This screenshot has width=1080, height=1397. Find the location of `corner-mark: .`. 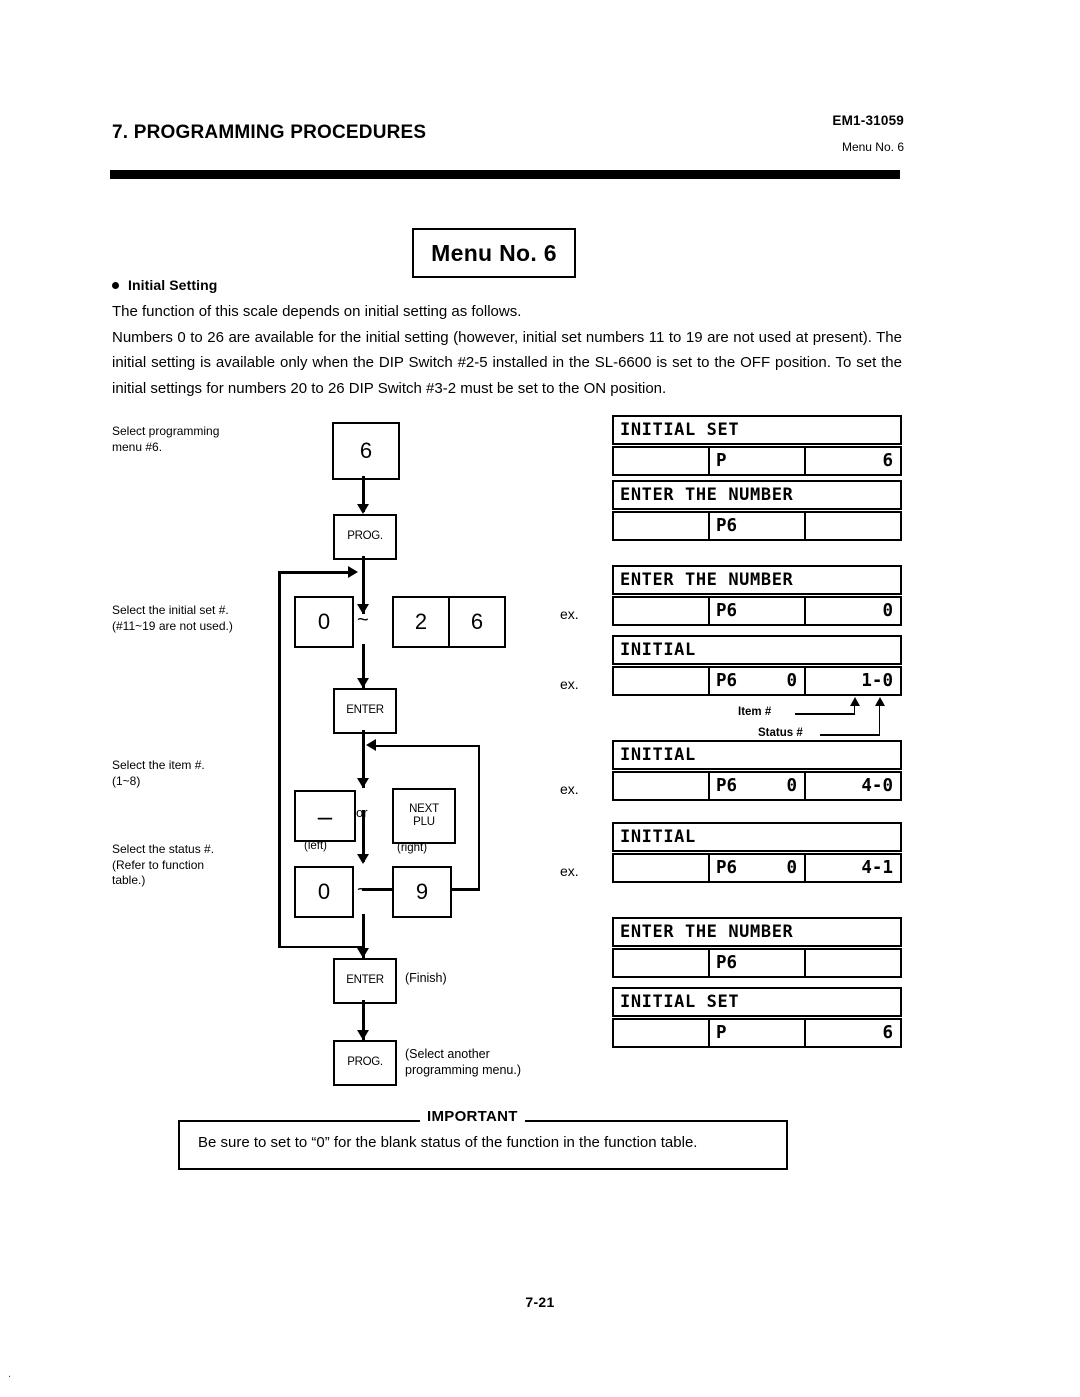

corner-mark: . is located at coordinates (10, 1374).